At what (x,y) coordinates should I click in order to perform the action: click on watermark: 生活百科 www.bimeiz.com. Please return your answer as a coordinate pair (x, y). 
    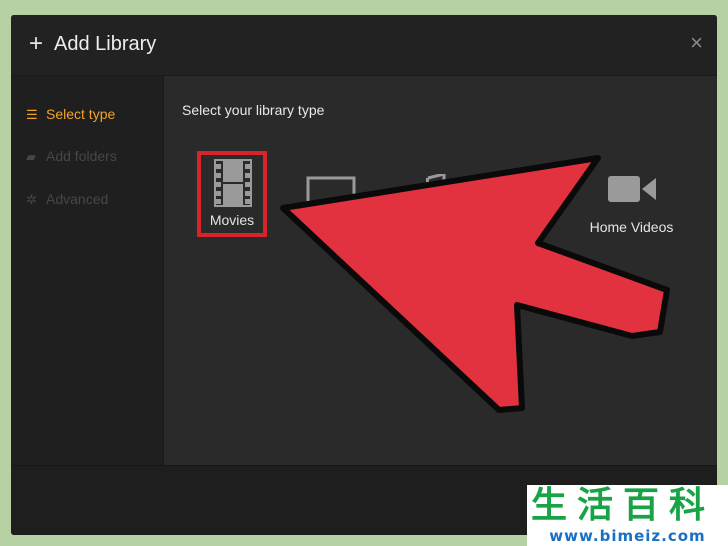
    Looking at the image, I should click on (627, 515).